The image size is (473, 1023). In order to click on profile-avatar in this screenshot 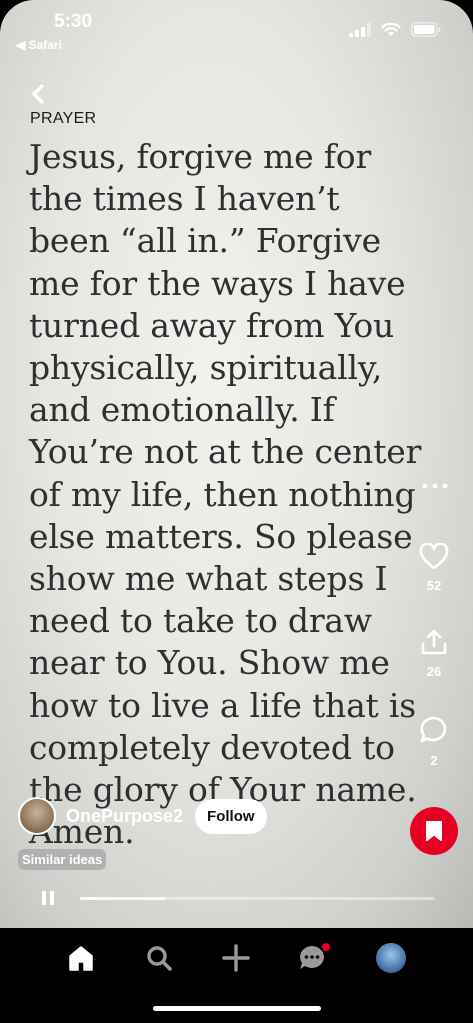, I will do `click(391, 958)`.